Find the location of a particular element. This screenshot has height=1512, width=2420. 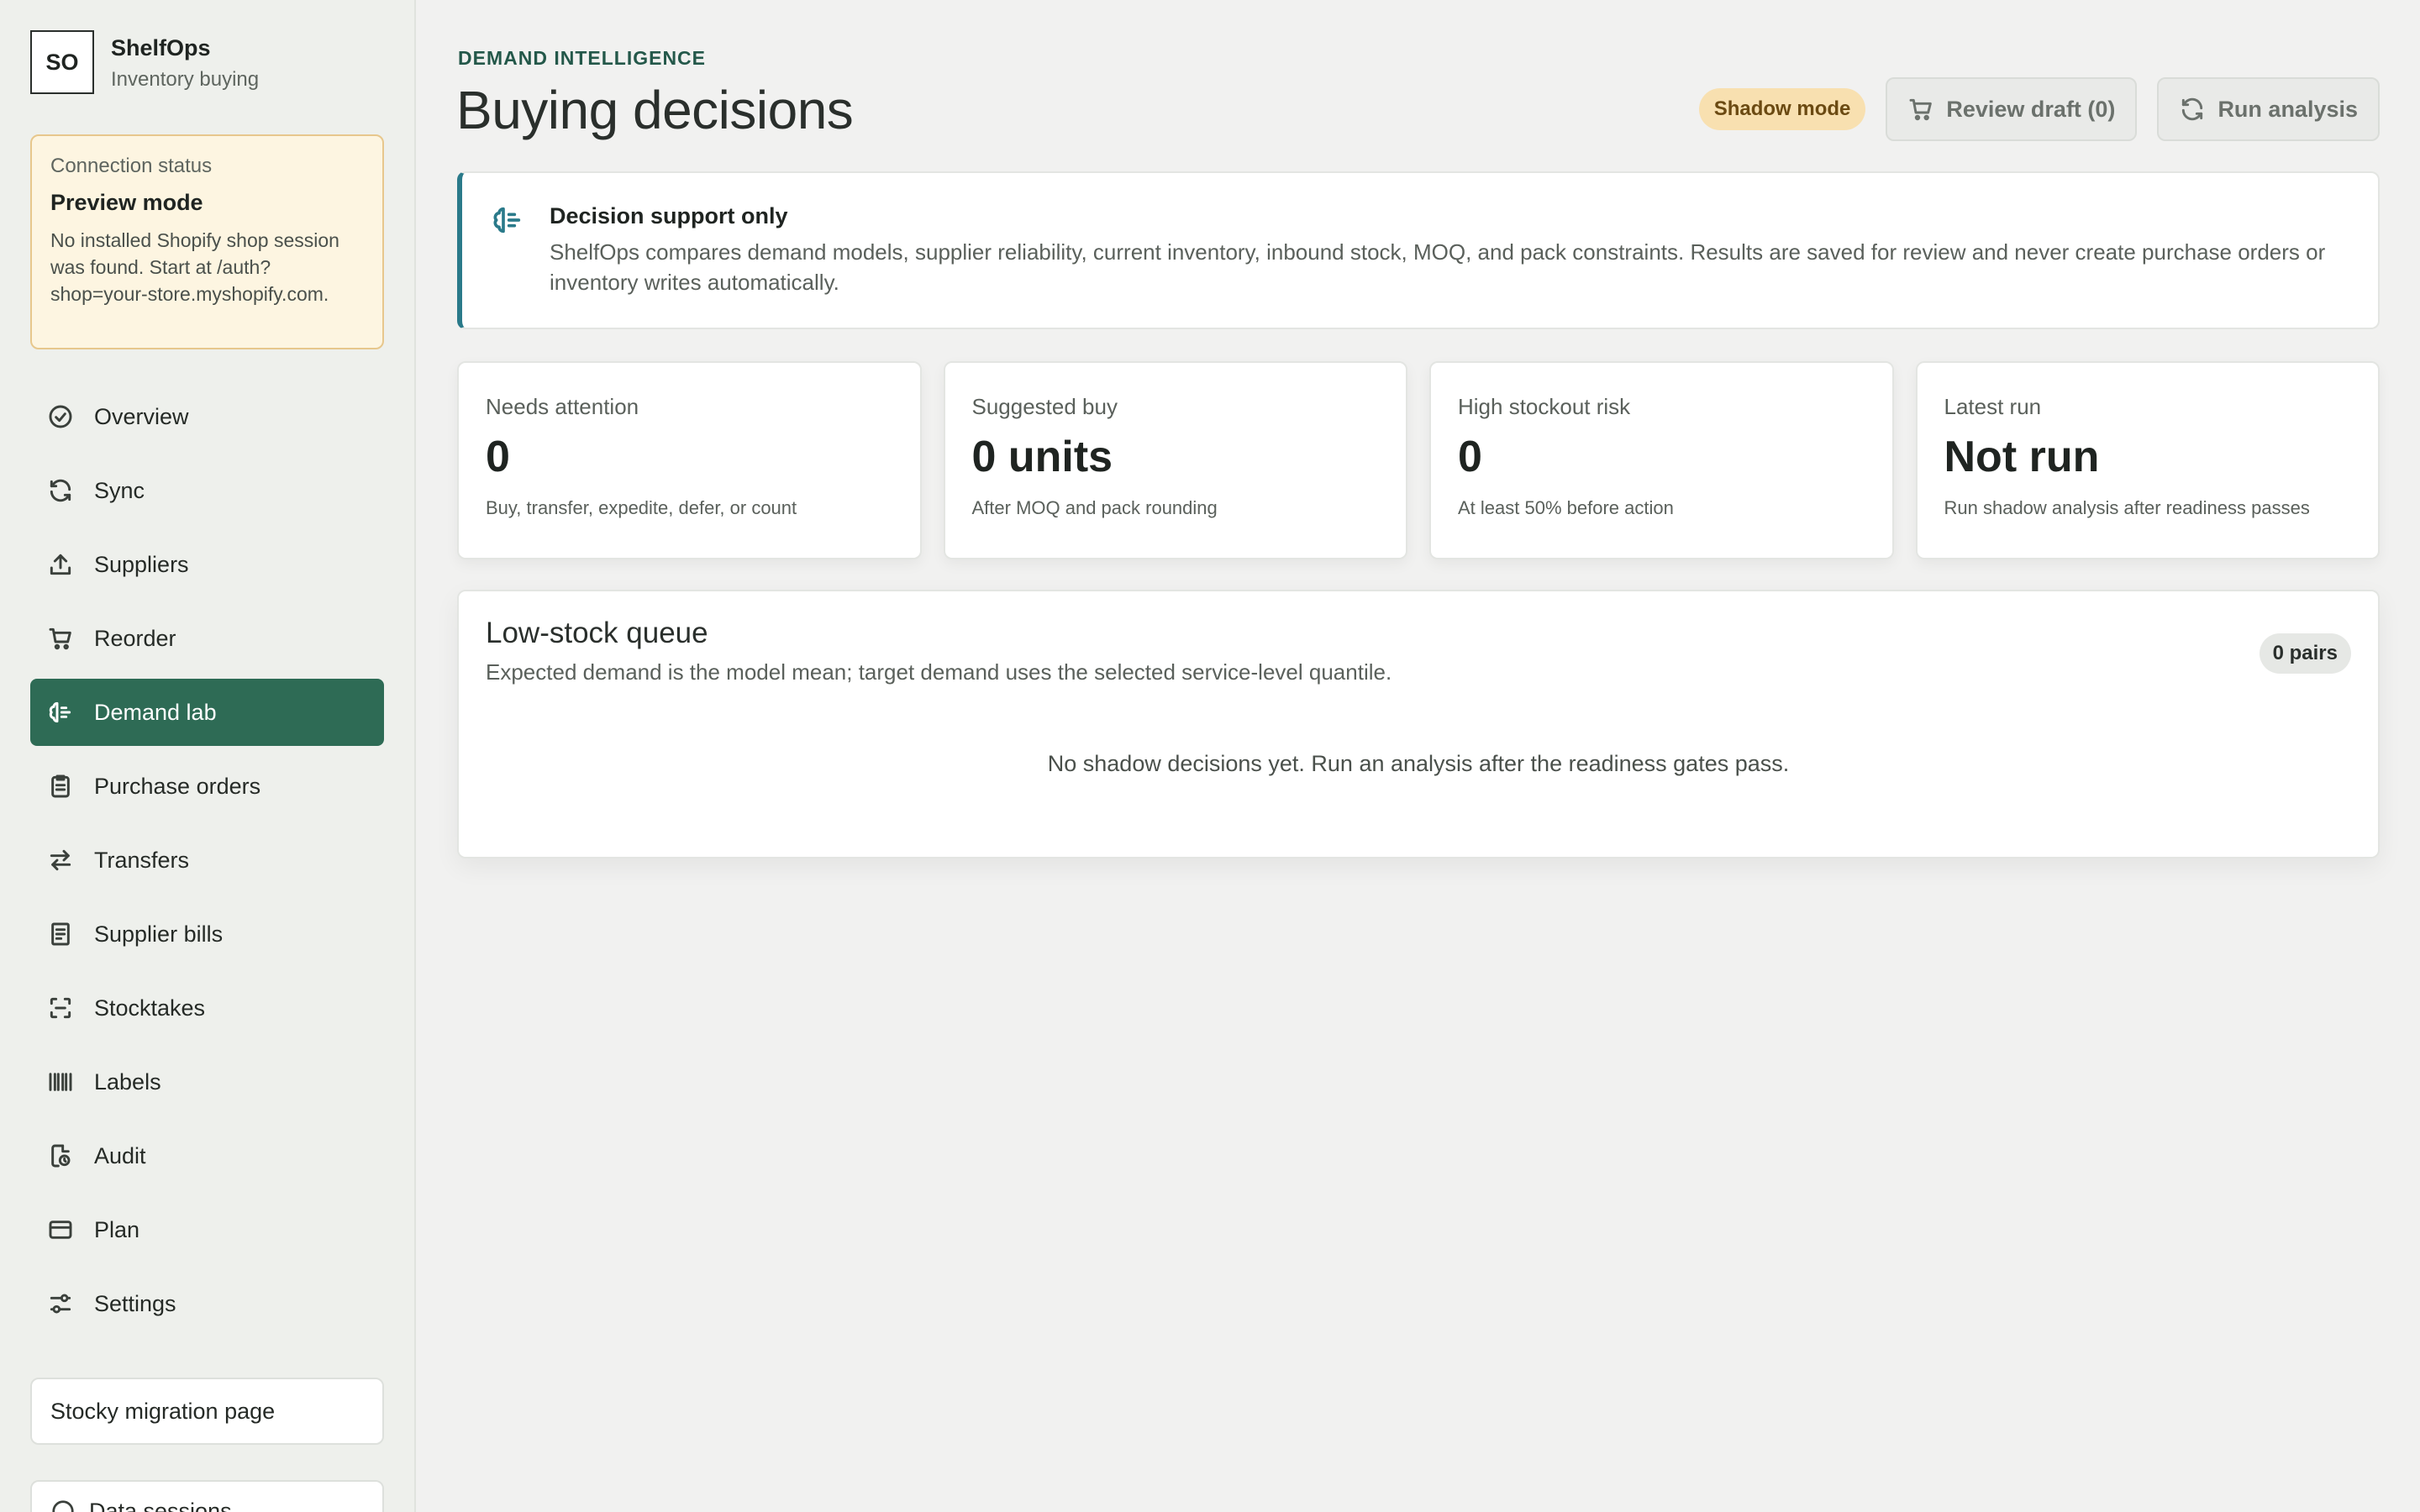

upload-icon is located at coordinates (60, 564).